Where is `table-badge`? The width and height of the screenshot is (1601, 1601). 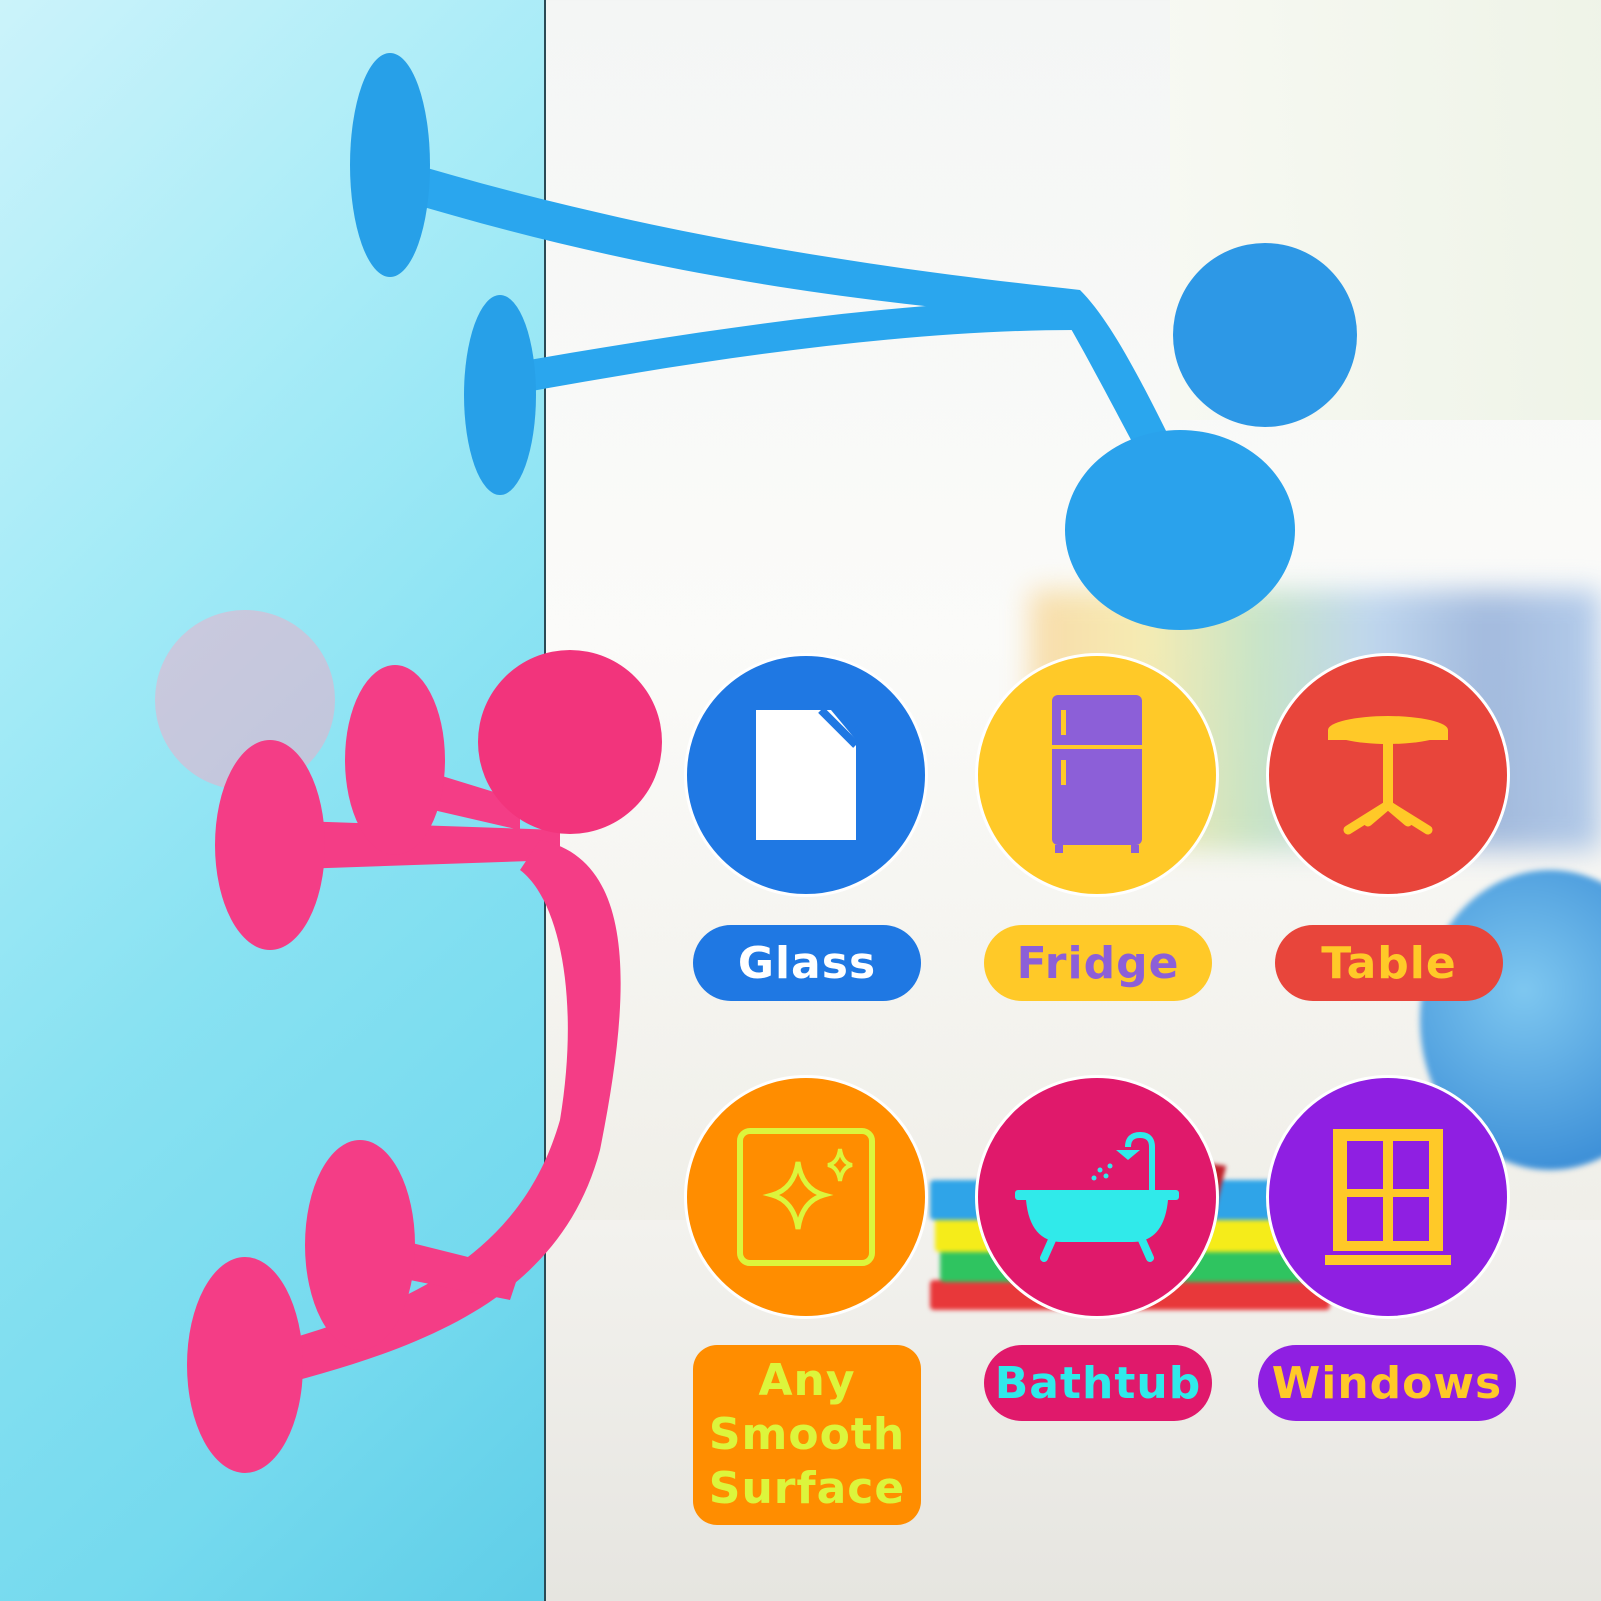
table-badge is located at coordinates (1388, 775).